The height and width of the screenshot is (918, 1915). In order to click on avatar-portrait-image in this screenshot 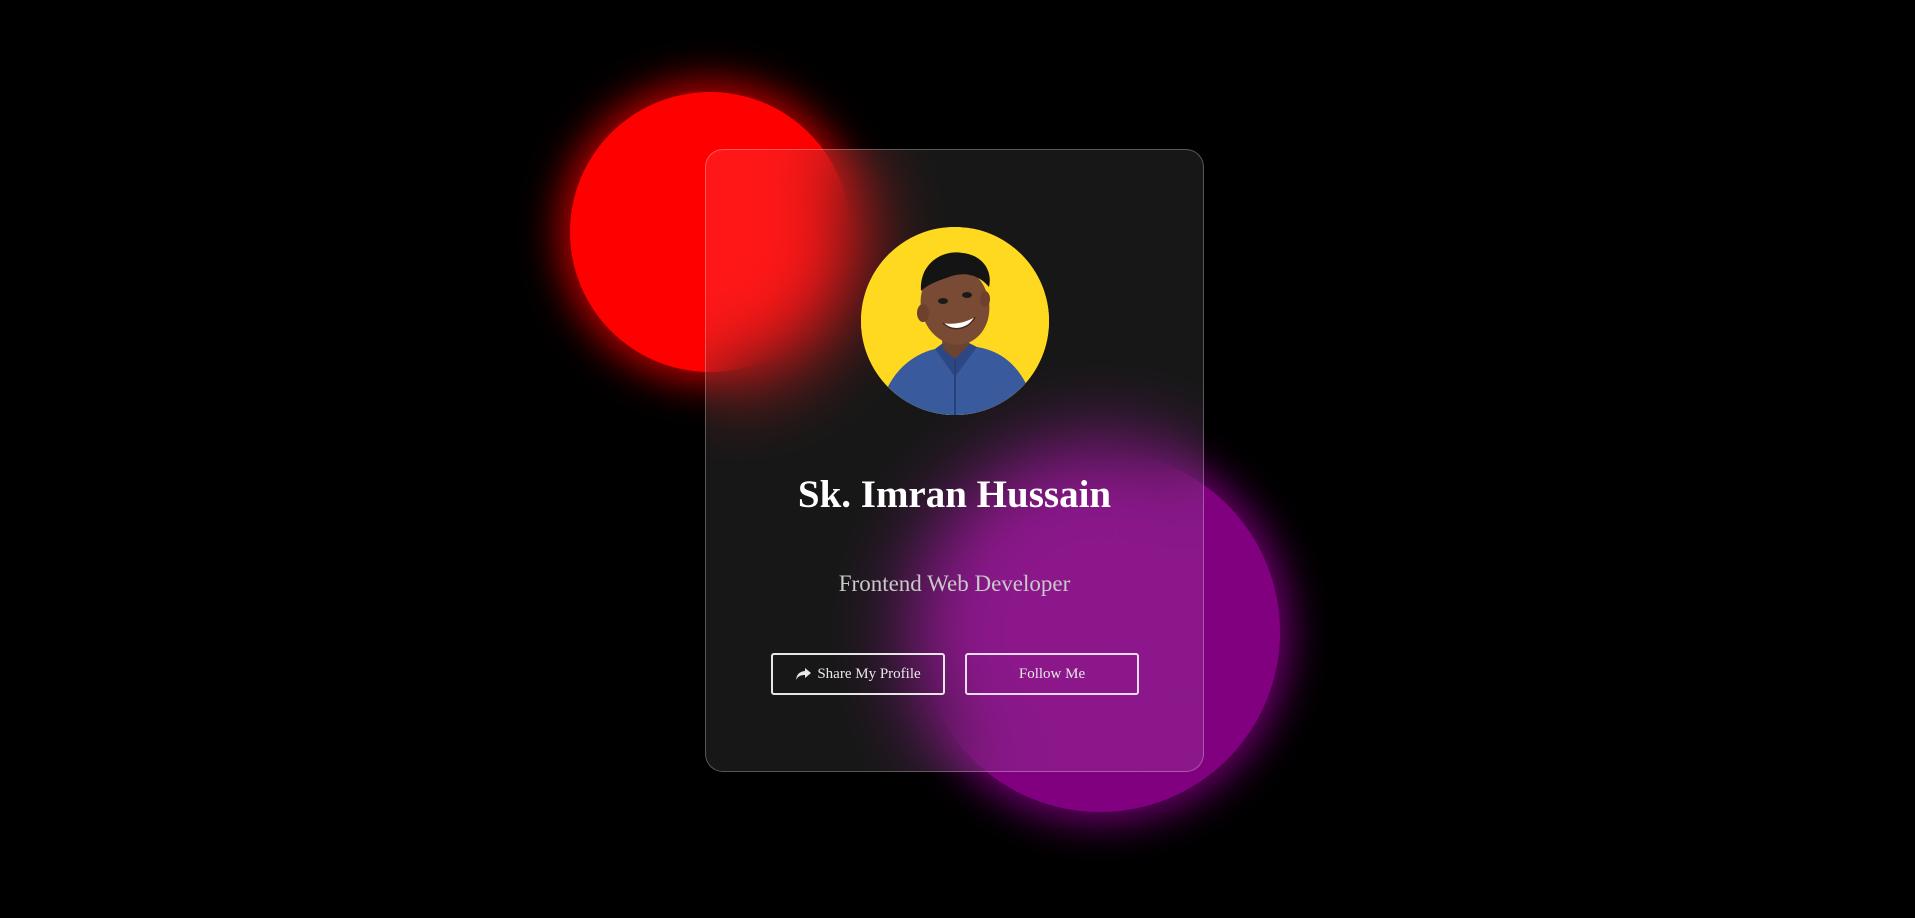, I will do `click(955, 321)`.